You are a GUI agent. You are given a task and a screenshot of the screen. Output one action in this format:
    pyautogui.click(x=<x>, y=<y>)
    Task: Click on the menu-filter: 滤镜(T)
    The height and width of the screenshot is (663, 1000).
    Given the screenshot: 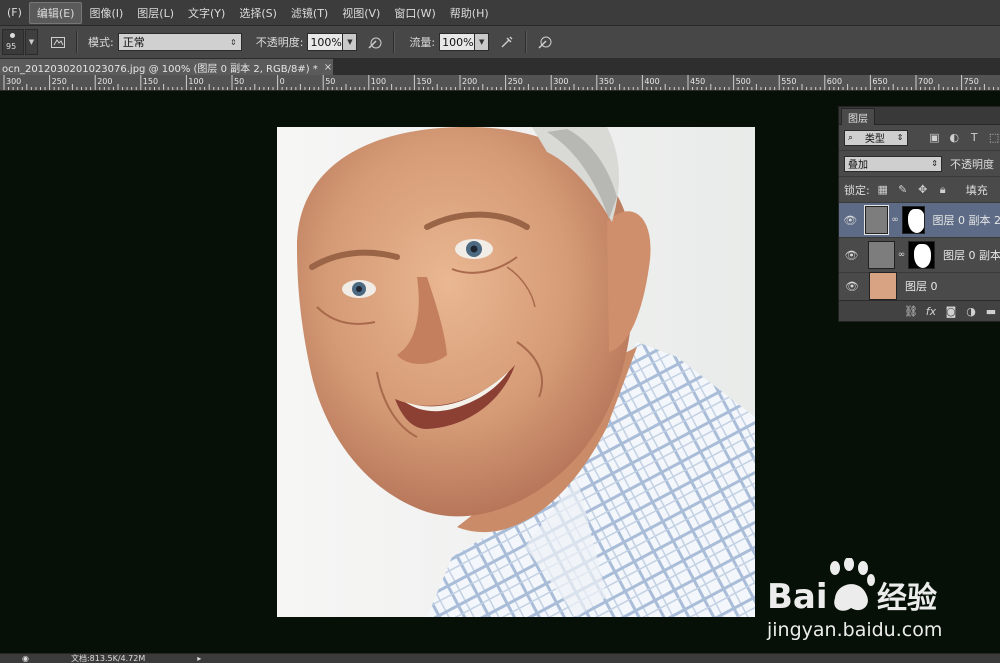 What is the action you would take?
    pyautogui.click(x=309, y=13)
    